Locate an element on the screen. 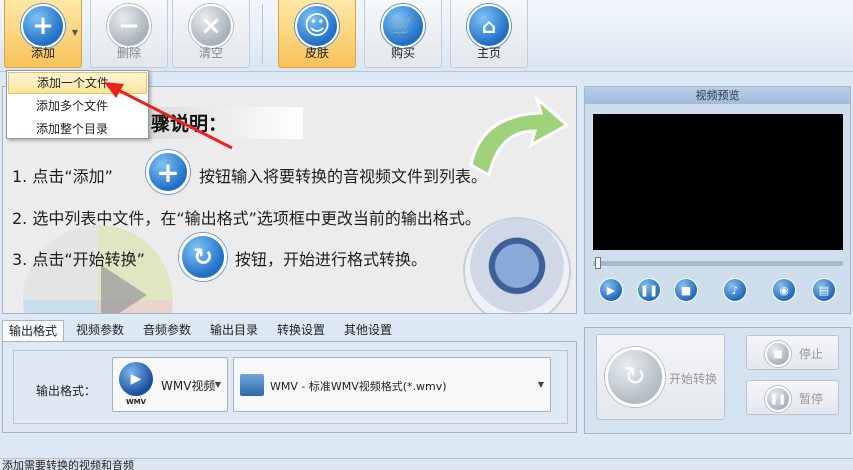  tab-audio-params: 音频参数 is located at coordinates (167, 331).